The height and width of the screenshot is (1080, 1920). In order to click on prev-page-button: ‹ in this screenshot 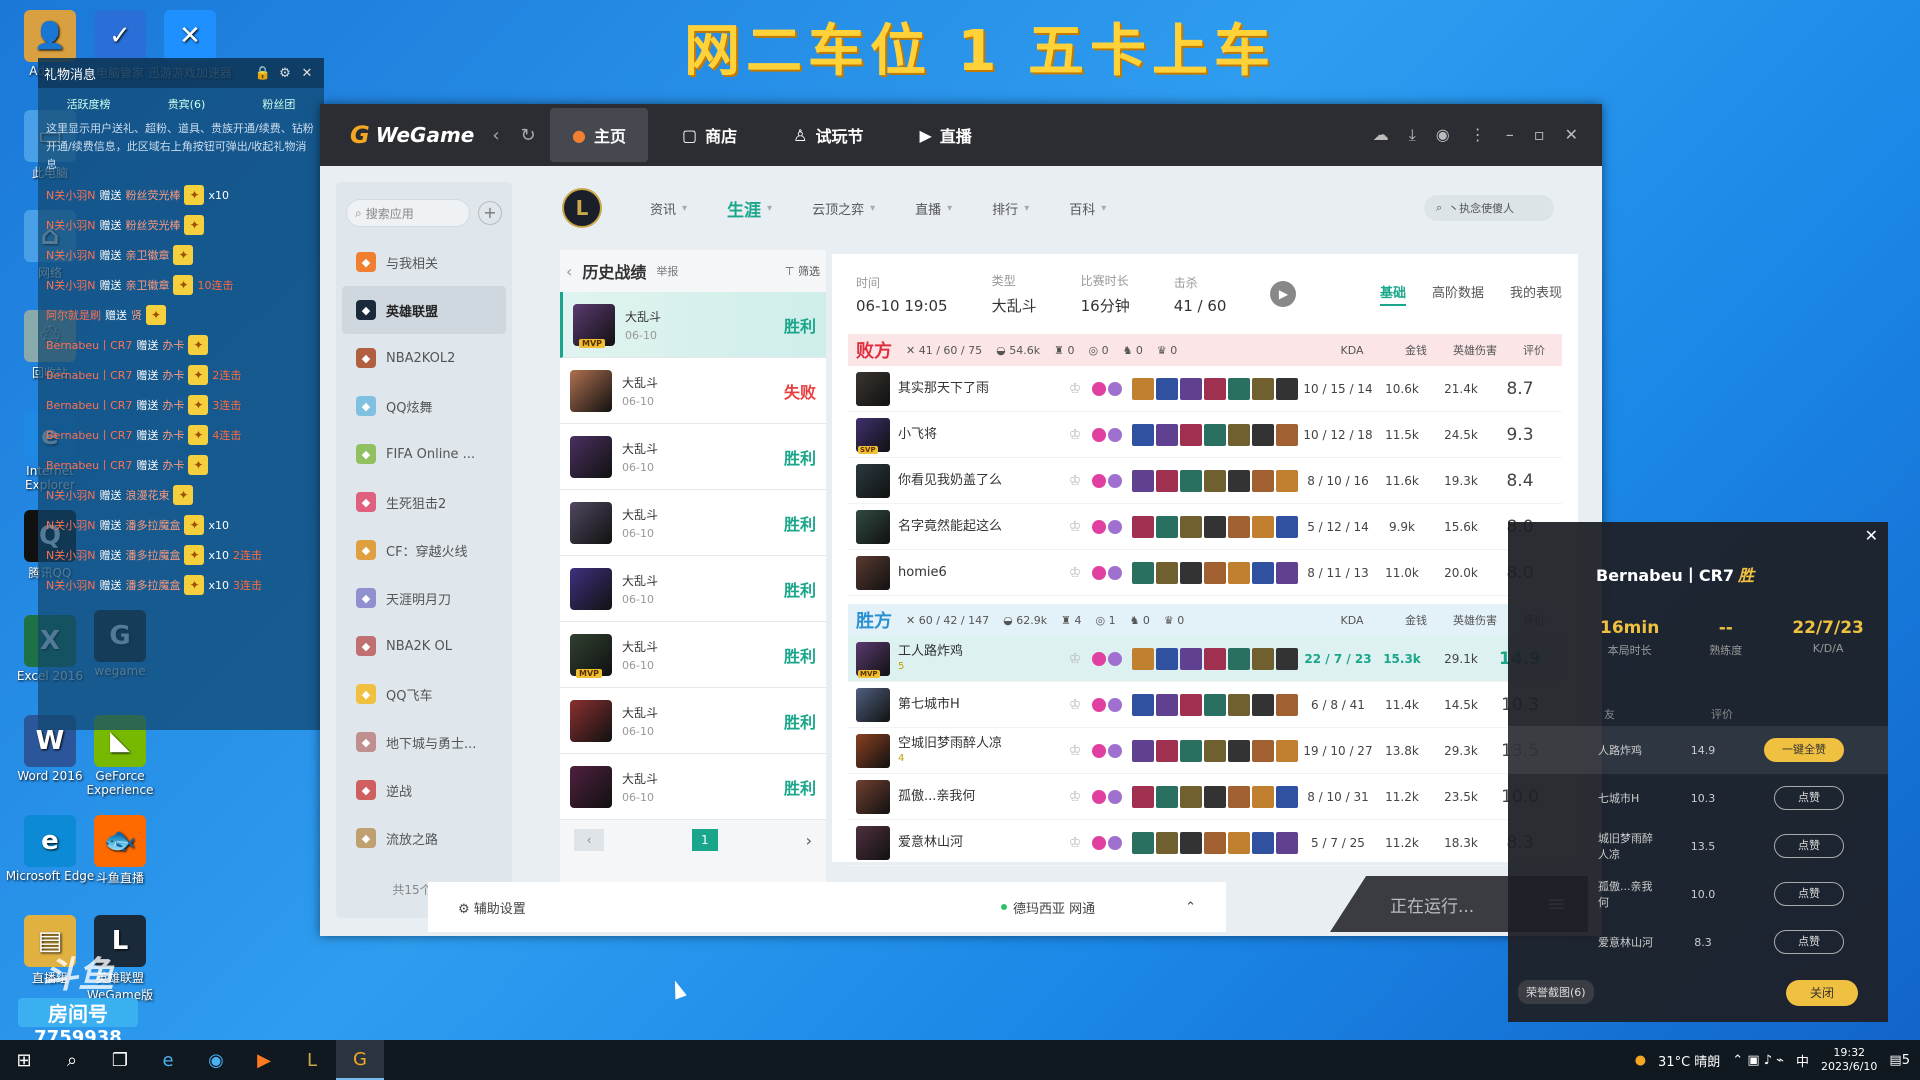, I will do `click(589, 840)`.